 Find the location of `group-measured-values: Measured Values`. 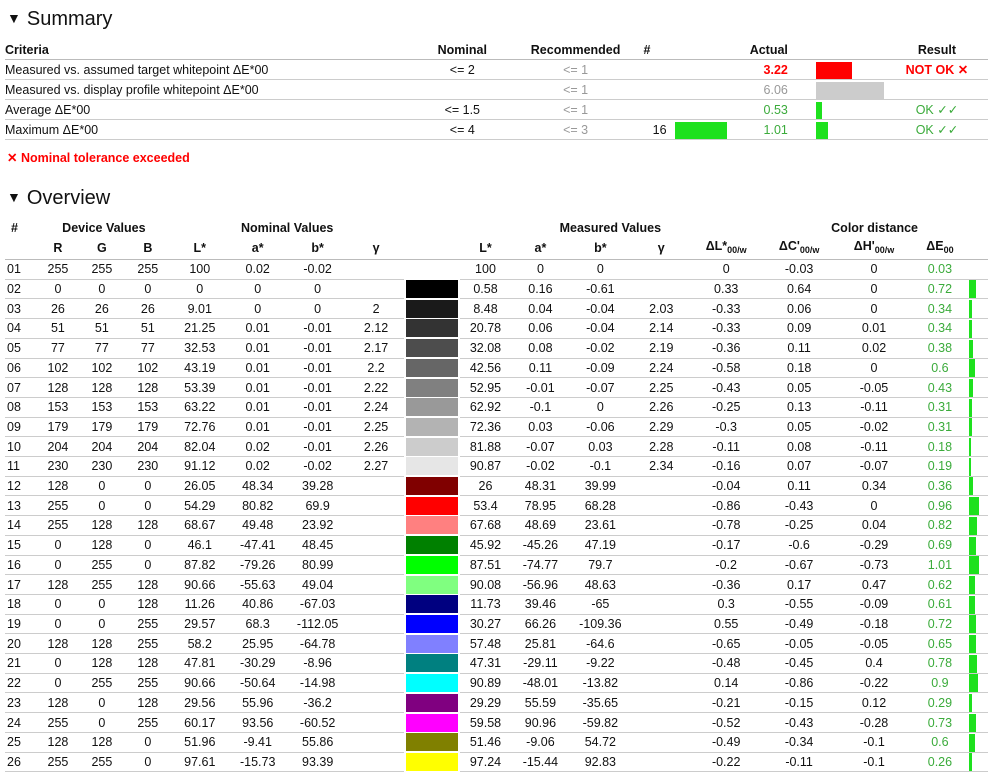

group-measured-values: Measured Values is located at coordinates (610, 228).